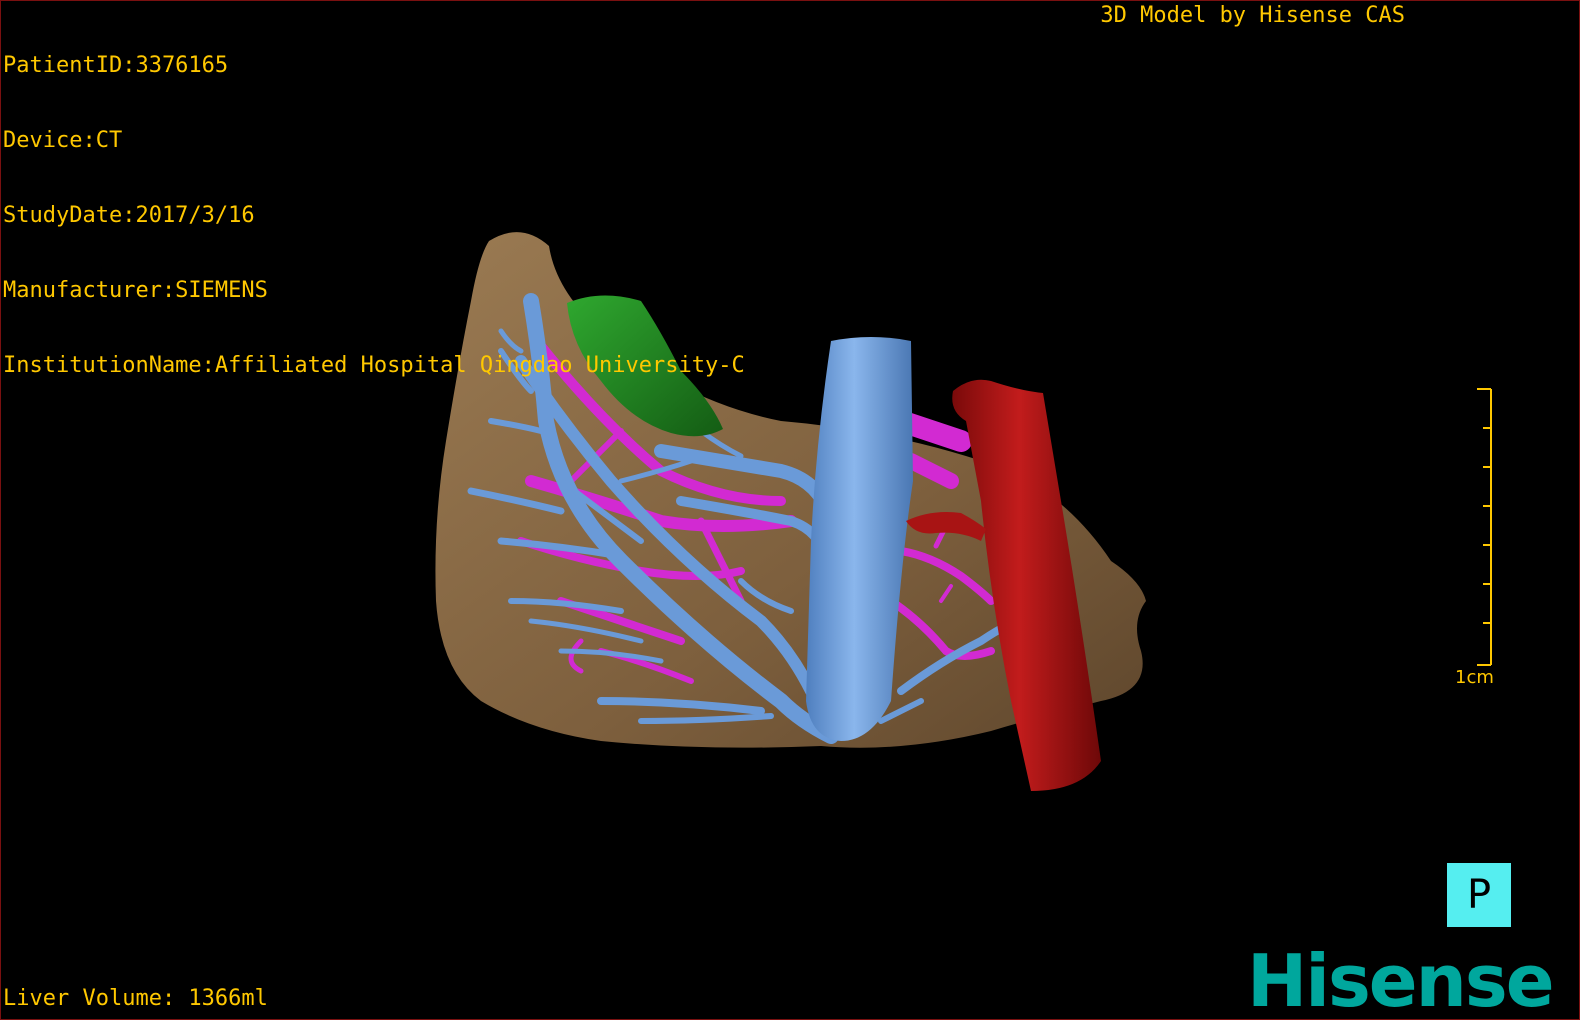 Image resolution: width=1580 pixels, height=1020 pixels. What do you see at coordinates (1252, 15) in the screenshot?
I see `model-credit-text: 3D Model by Hisense CAS` at bounding box center [1252, 15].